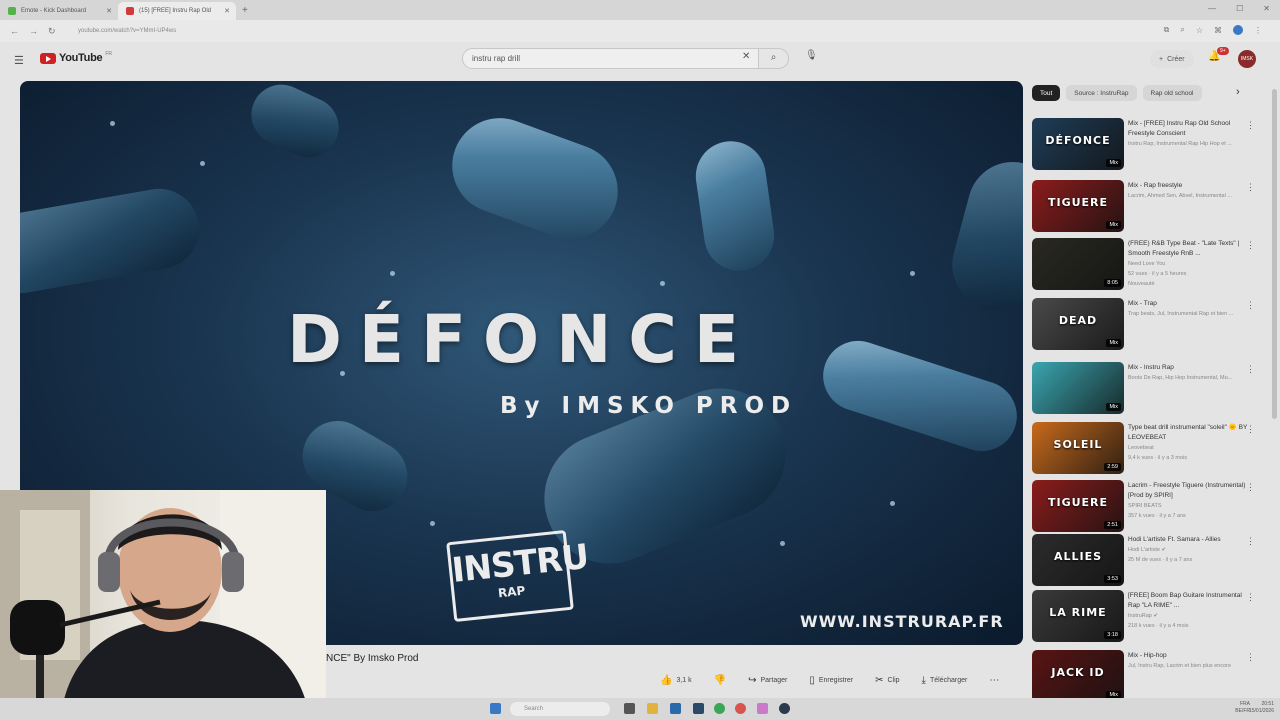 This screenshot has height=720, width=1280. What do you see at coordinates (245, 10) in the screenshot?
I see `new-tab-icon: +` at bounding box center [245, 10].